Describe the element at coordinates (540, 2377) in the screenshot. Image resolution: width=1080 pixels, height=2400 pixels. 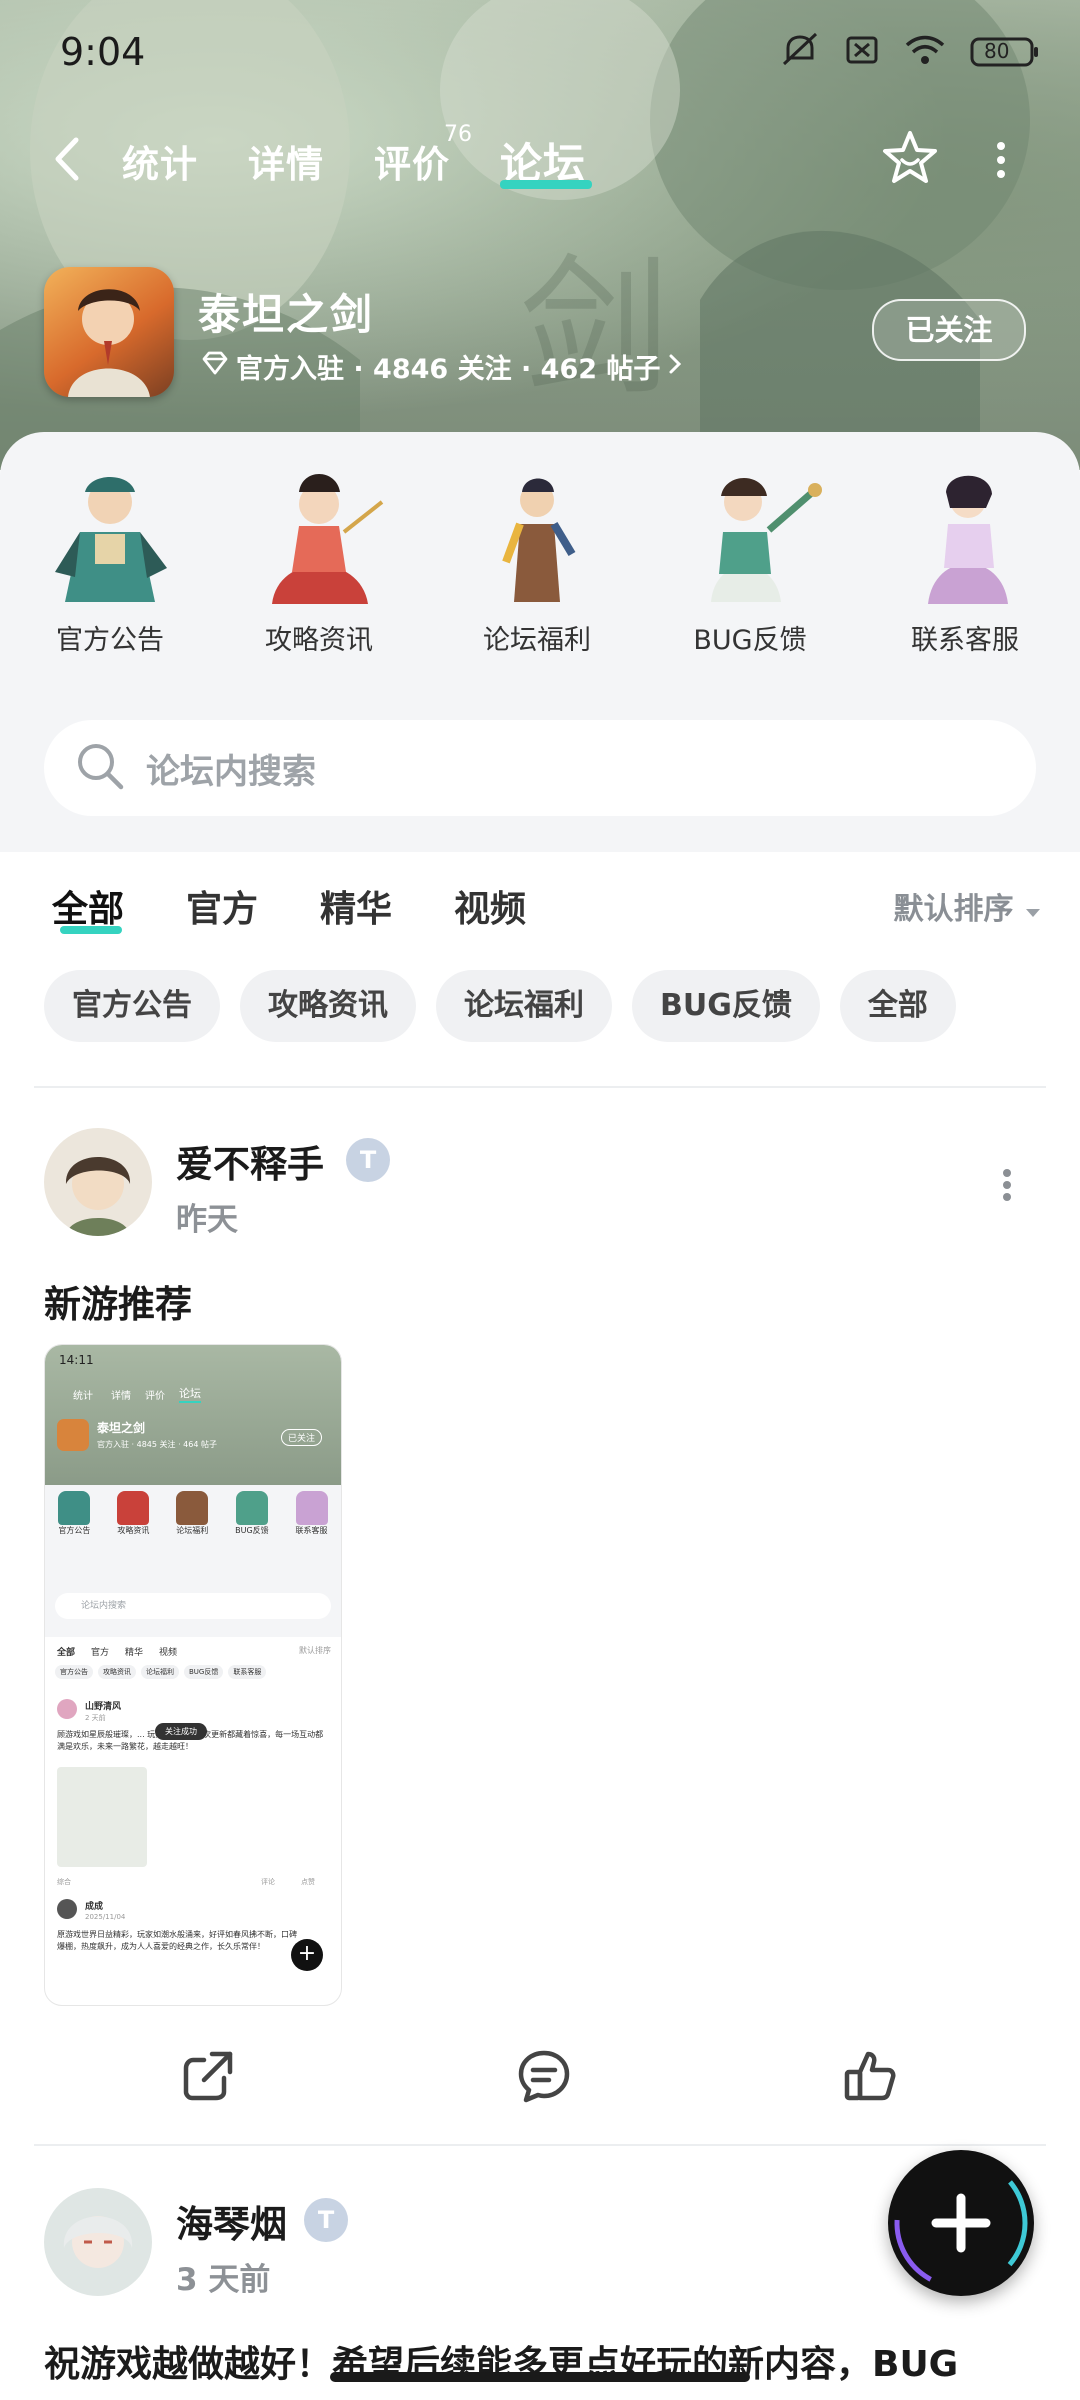
I see `home-indicator` at that location.